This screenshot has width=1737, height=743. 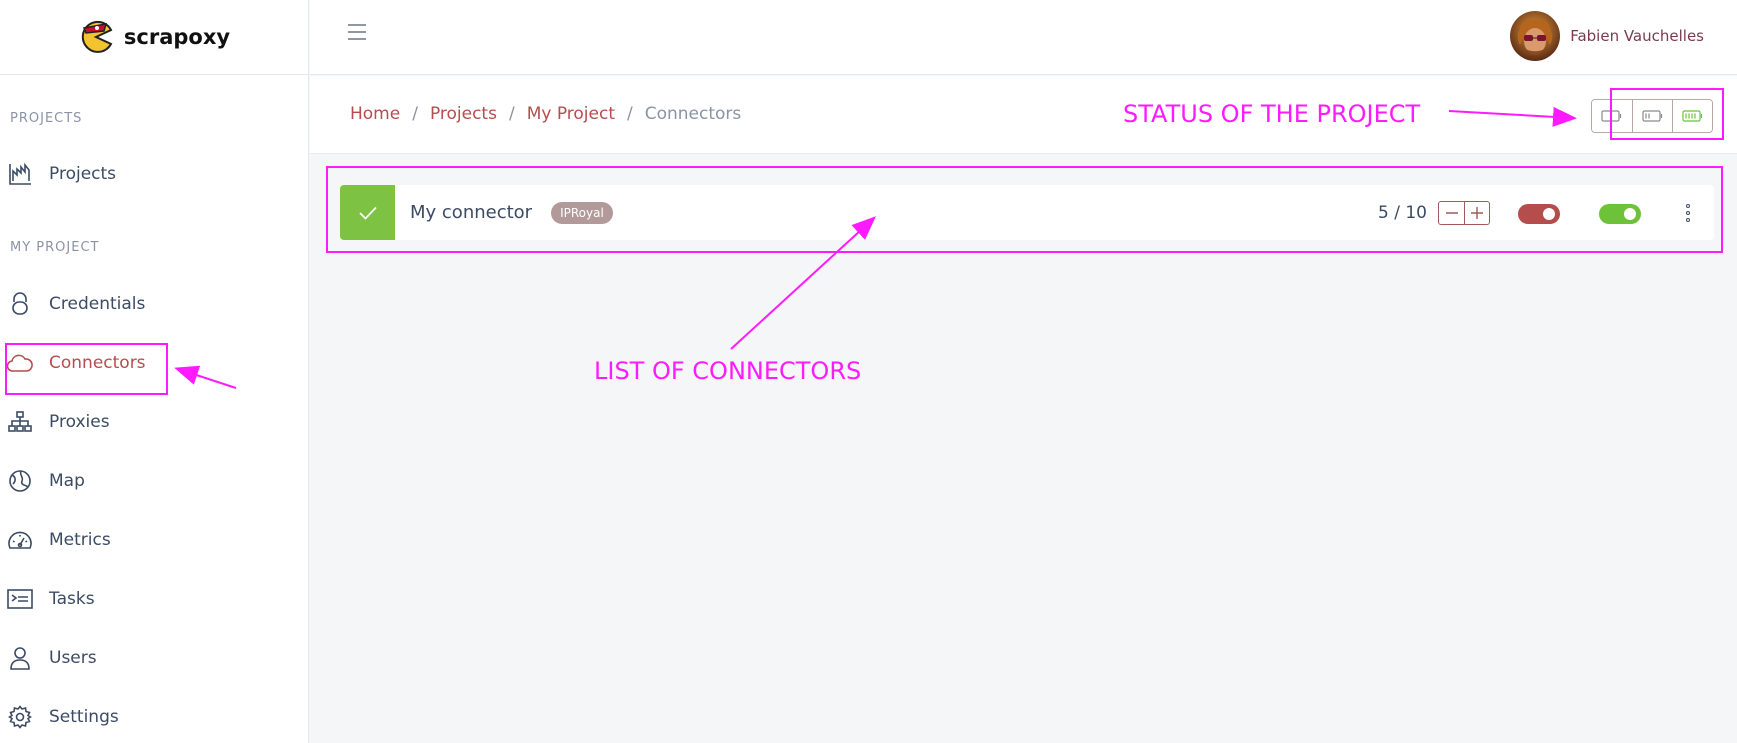 I want to click on lock-icon, so click(x=20, y=304).